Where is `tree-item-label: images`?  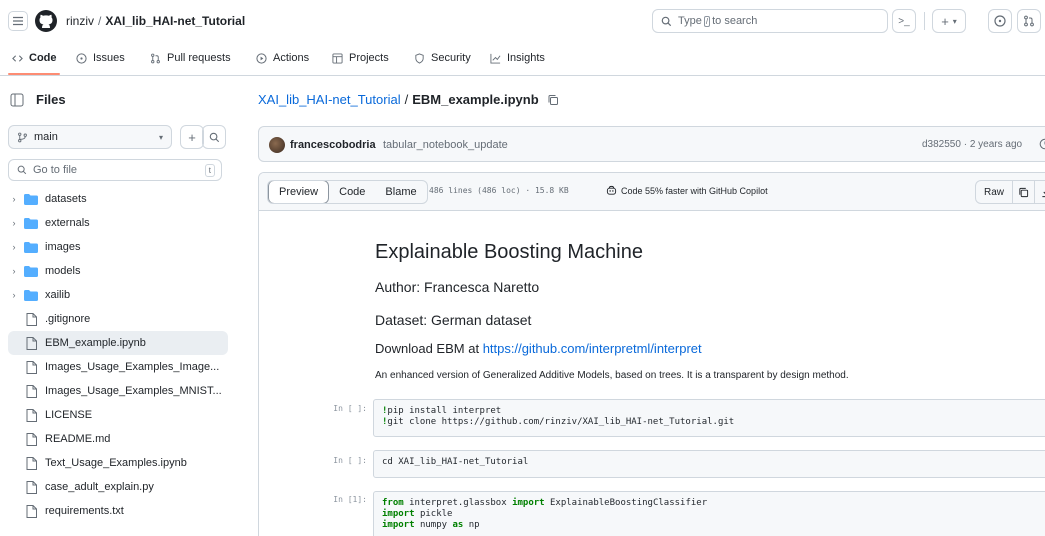 tree-item-label: images is located at coordinates (63, 247).